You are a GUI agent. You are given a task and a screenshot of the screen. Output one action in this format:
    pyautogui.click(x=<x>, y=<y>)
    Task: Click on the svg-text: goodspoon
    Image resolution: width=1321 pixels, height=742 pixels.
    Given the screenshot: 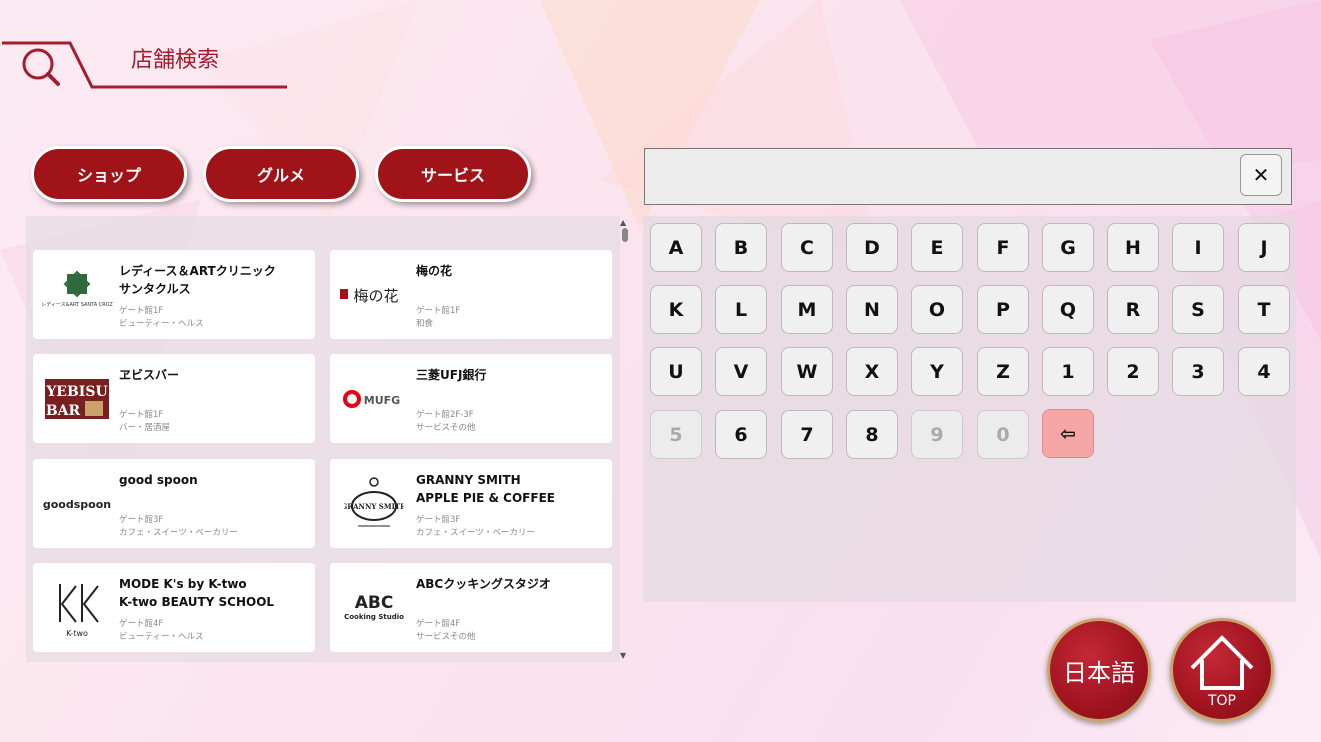 What is the action you would take?
    pyautogui.click(x=77, y=504)
    